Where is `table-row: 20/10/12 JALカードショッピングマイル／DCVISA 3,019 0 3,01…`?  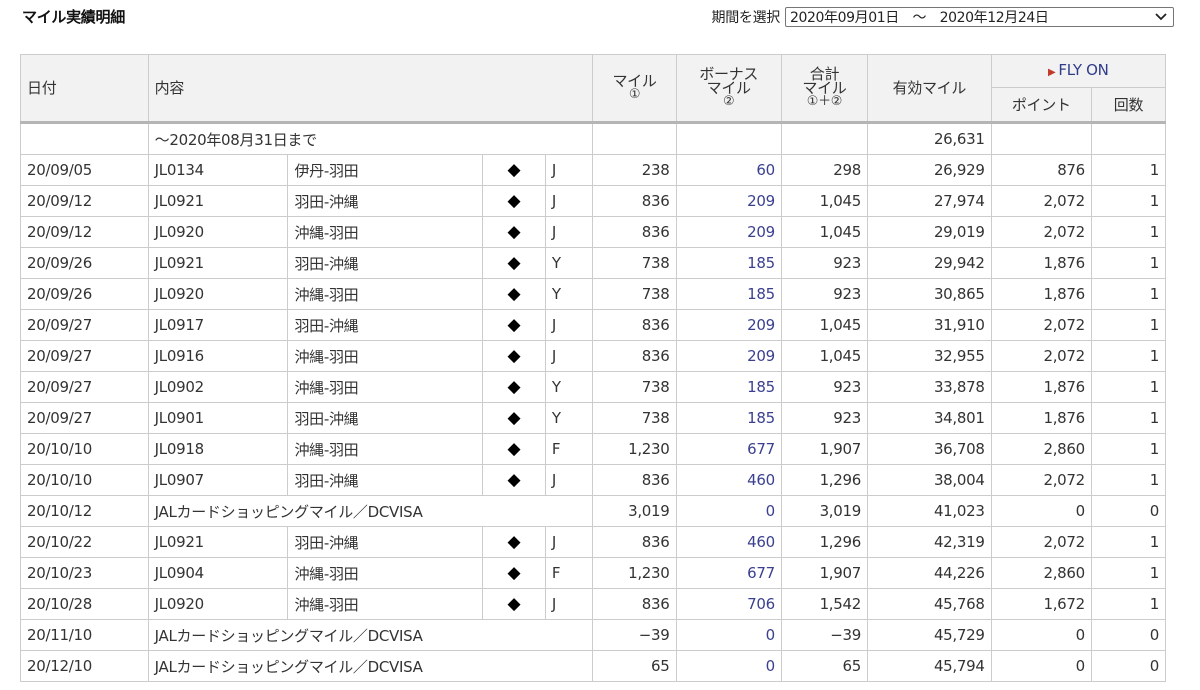 table-row: 20/10/12 JALカードショッピングマイル／DCVISA 3,019 0 3,01… is located at coordinates (593, 511).